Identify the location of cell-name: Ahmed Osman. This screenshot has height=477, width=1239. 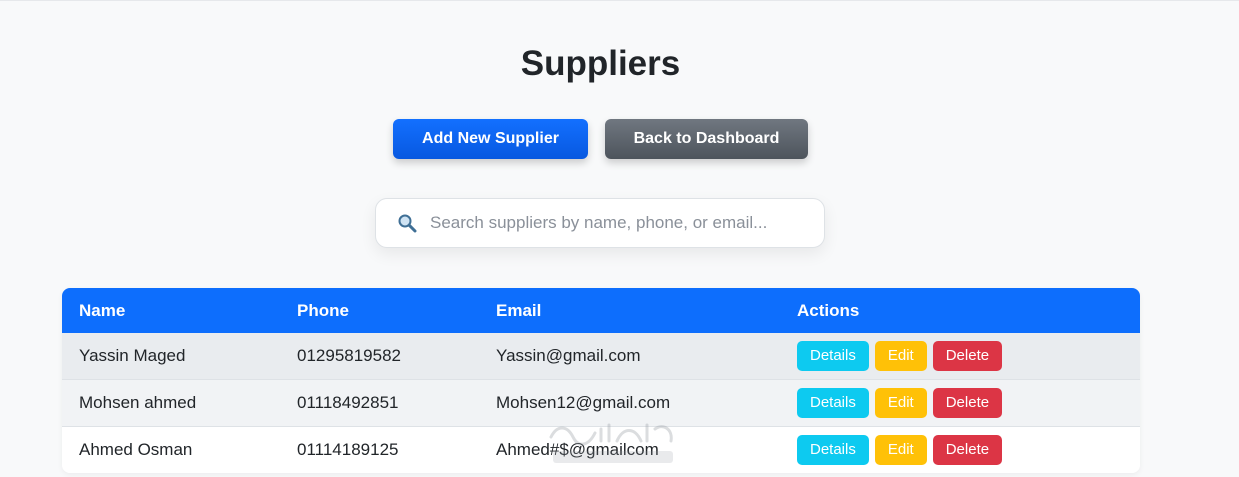
(136, 449).